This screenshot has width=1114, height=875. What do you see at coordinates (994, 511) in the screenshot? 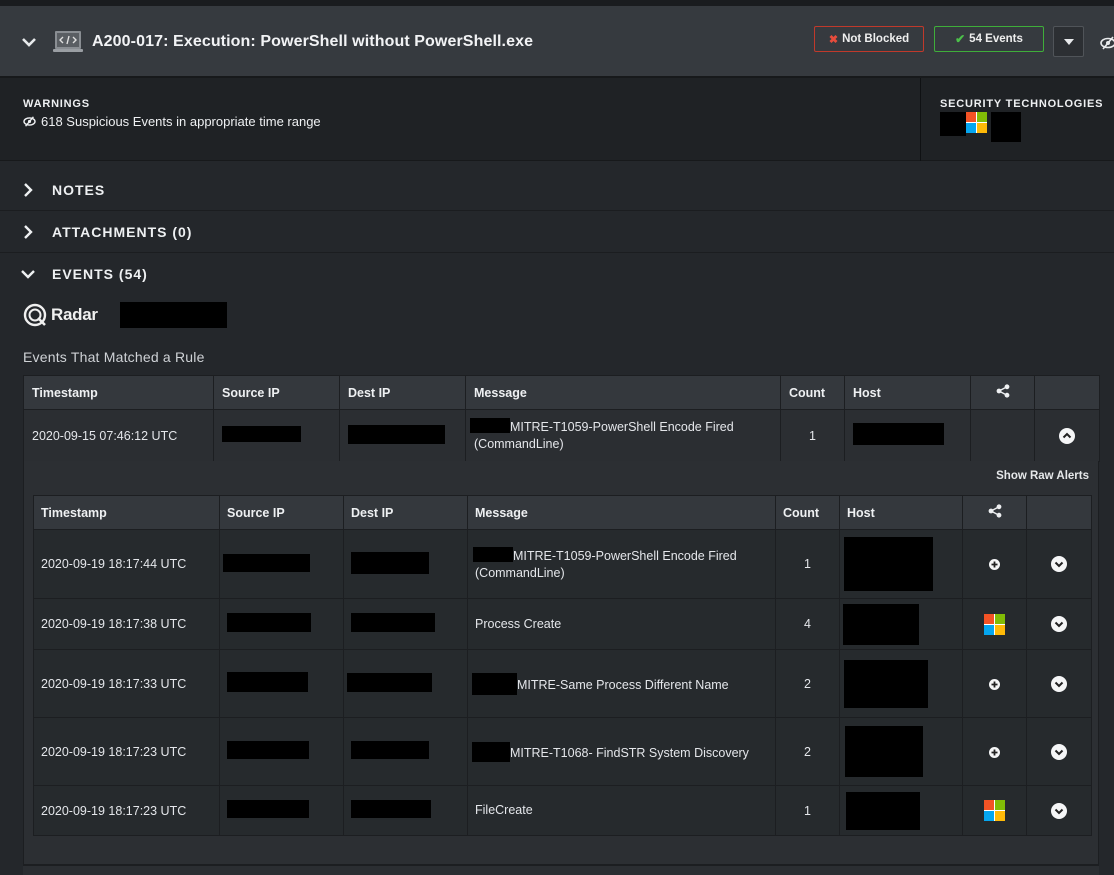
I see `share-icon` at bounding box center [994, 511].